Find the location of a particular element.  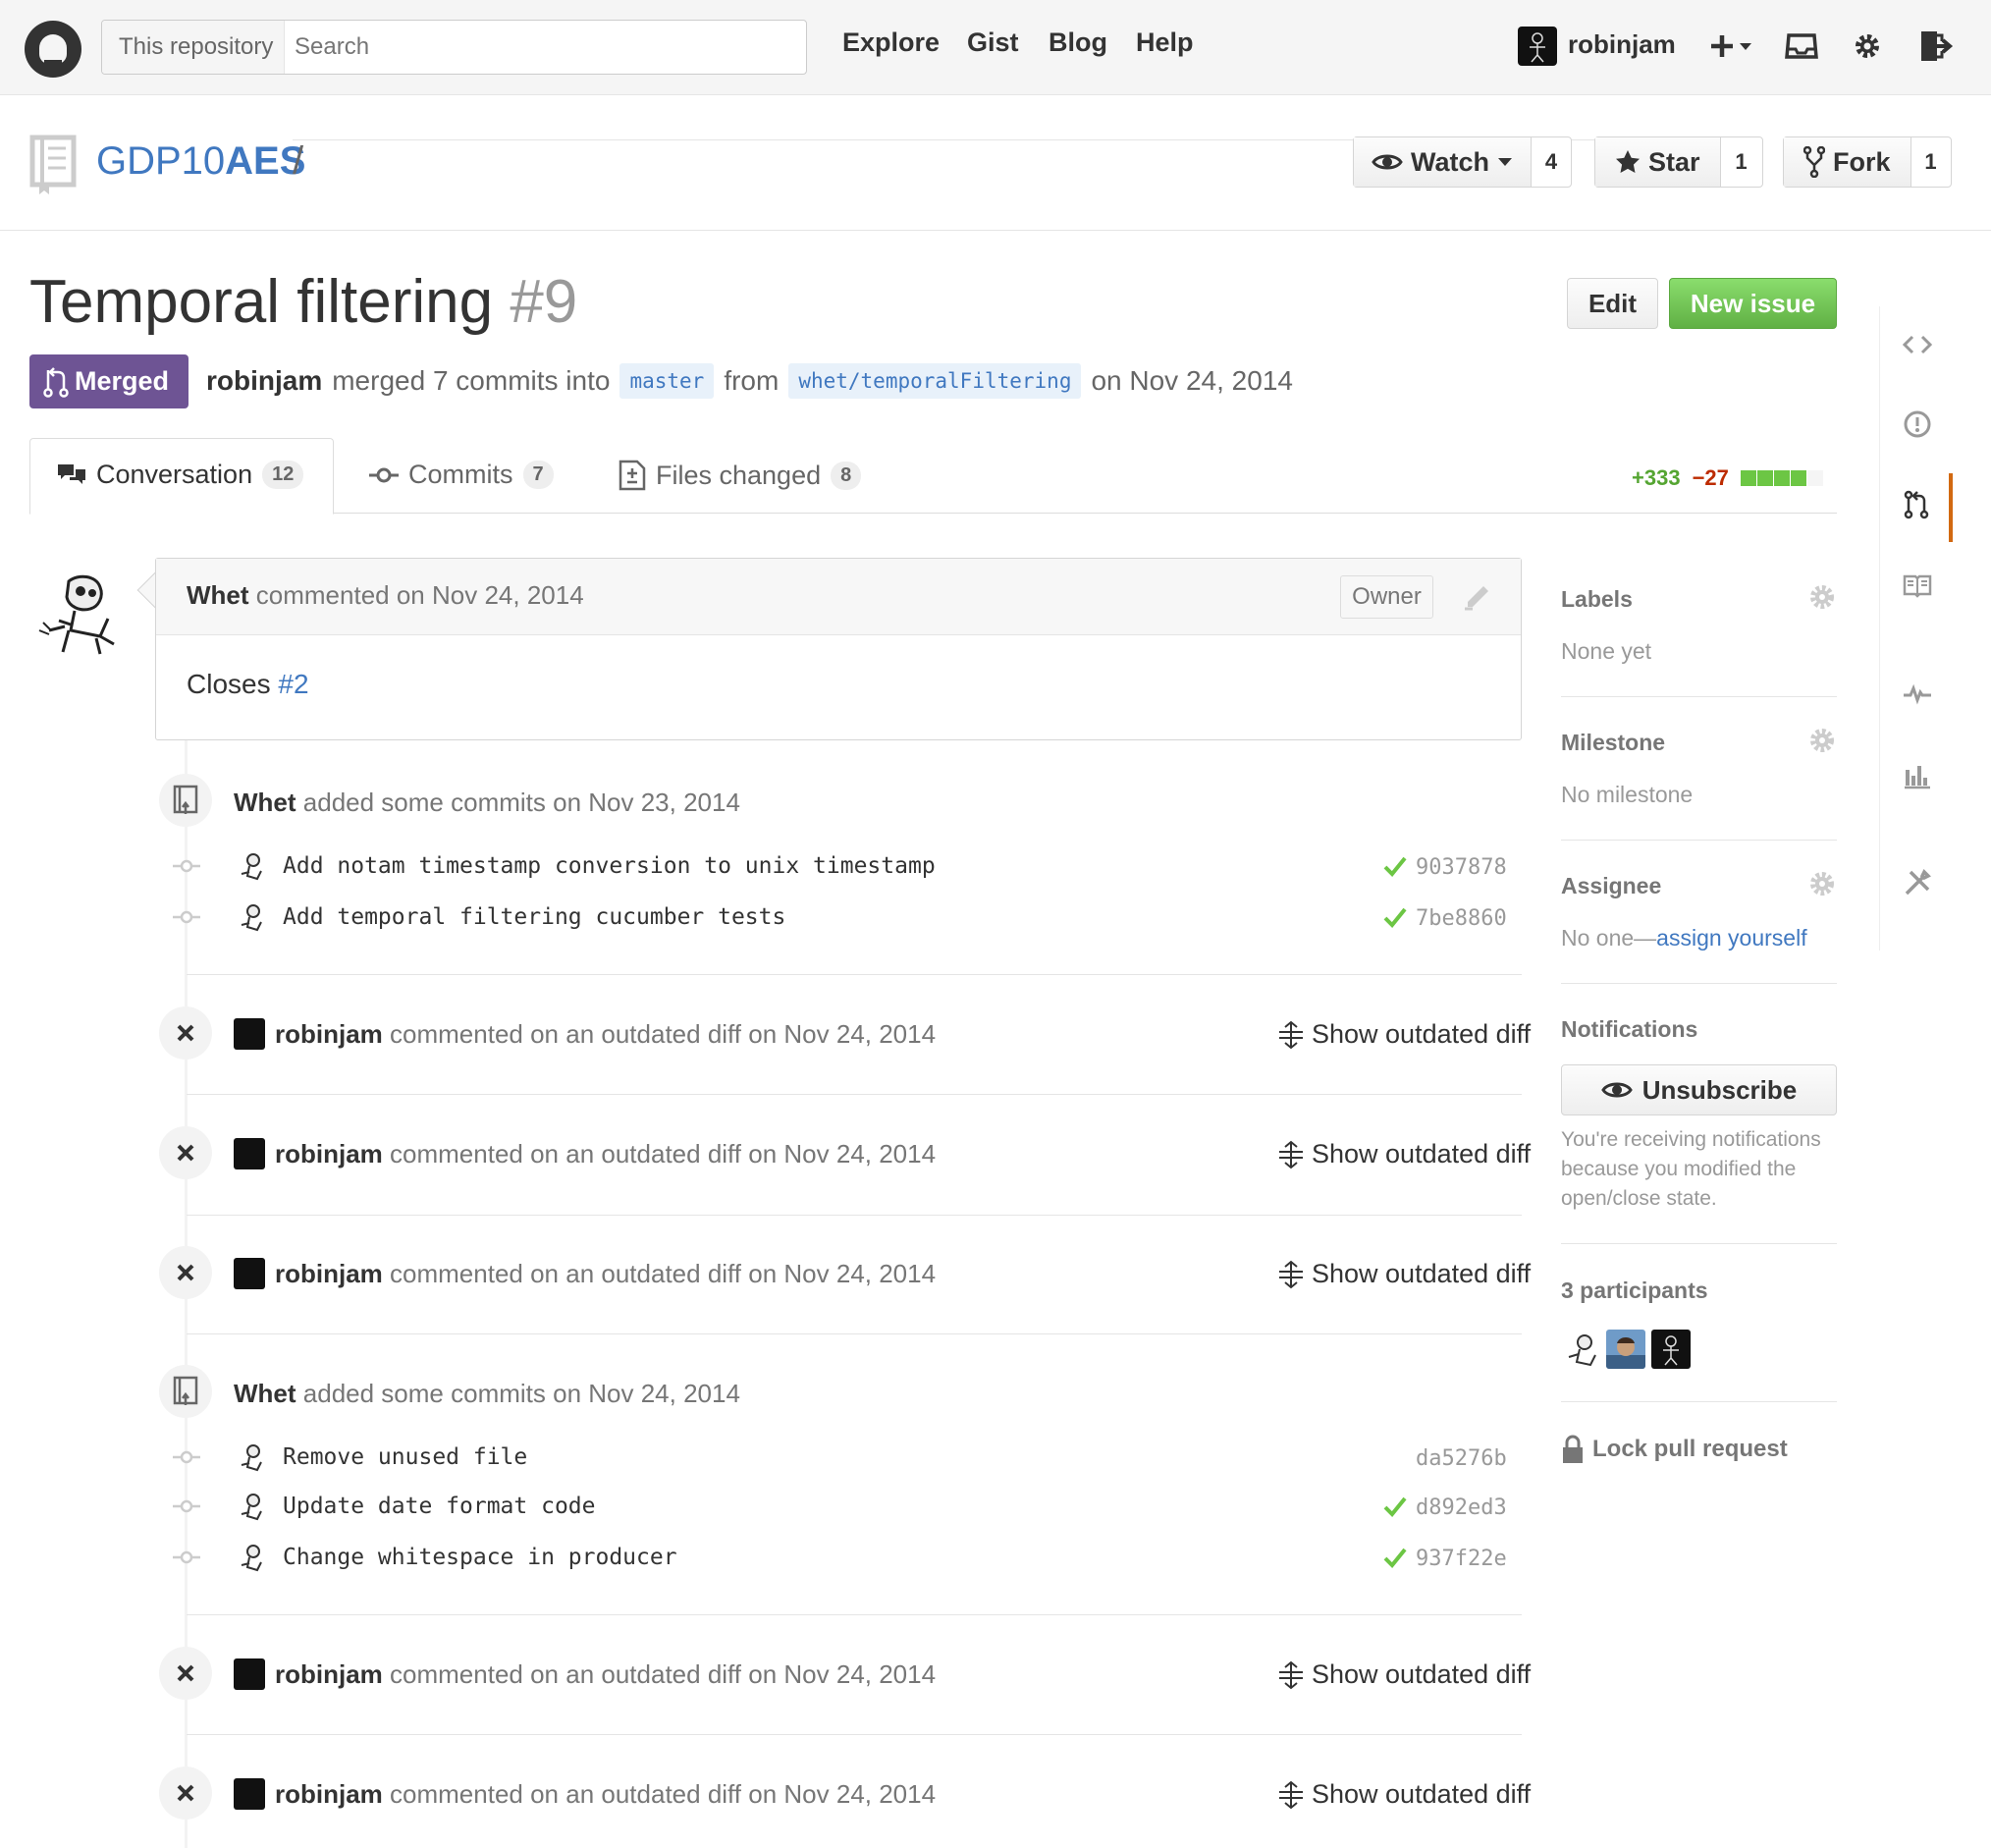

commit-message: Add temporal filtering cucumber tests is located at coordinates (534, 917).